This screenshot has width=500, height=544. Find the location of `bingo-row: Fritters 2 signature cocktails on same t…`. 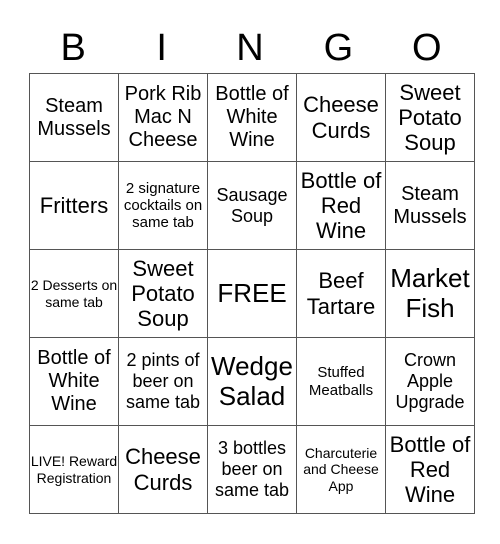

bingo-row: Fritters 2 signature cocktails on same t… is located at coordinates (252, 205).